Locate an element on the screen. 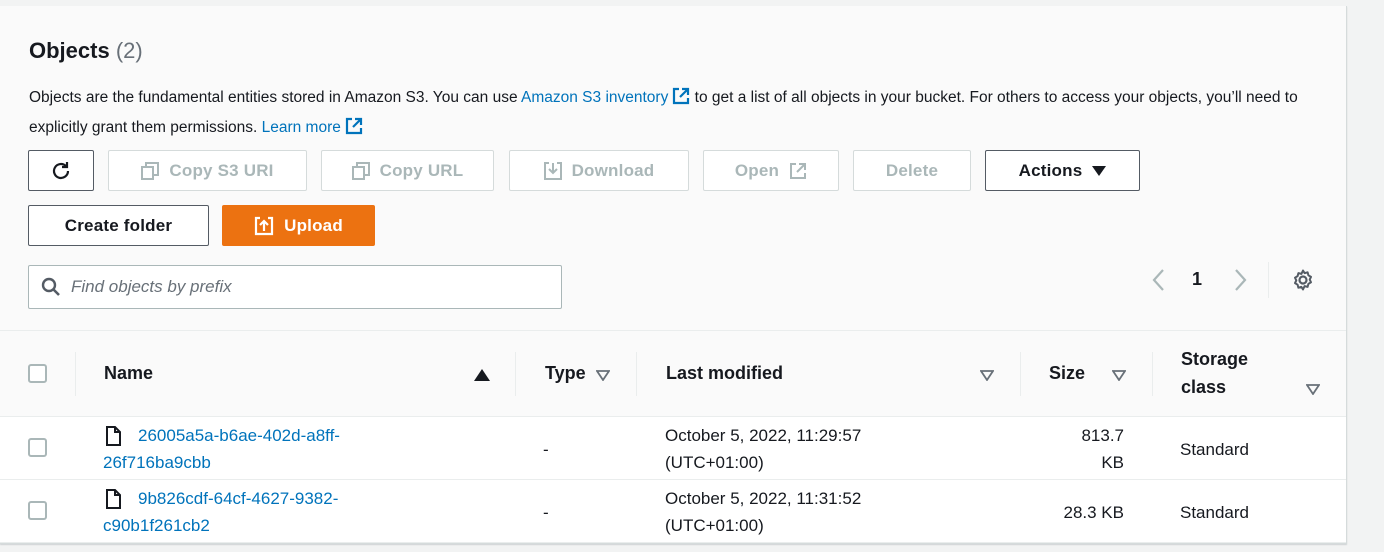 The image size is (1384, 552). column-header-name: Name is located at coordinates (128, 373).